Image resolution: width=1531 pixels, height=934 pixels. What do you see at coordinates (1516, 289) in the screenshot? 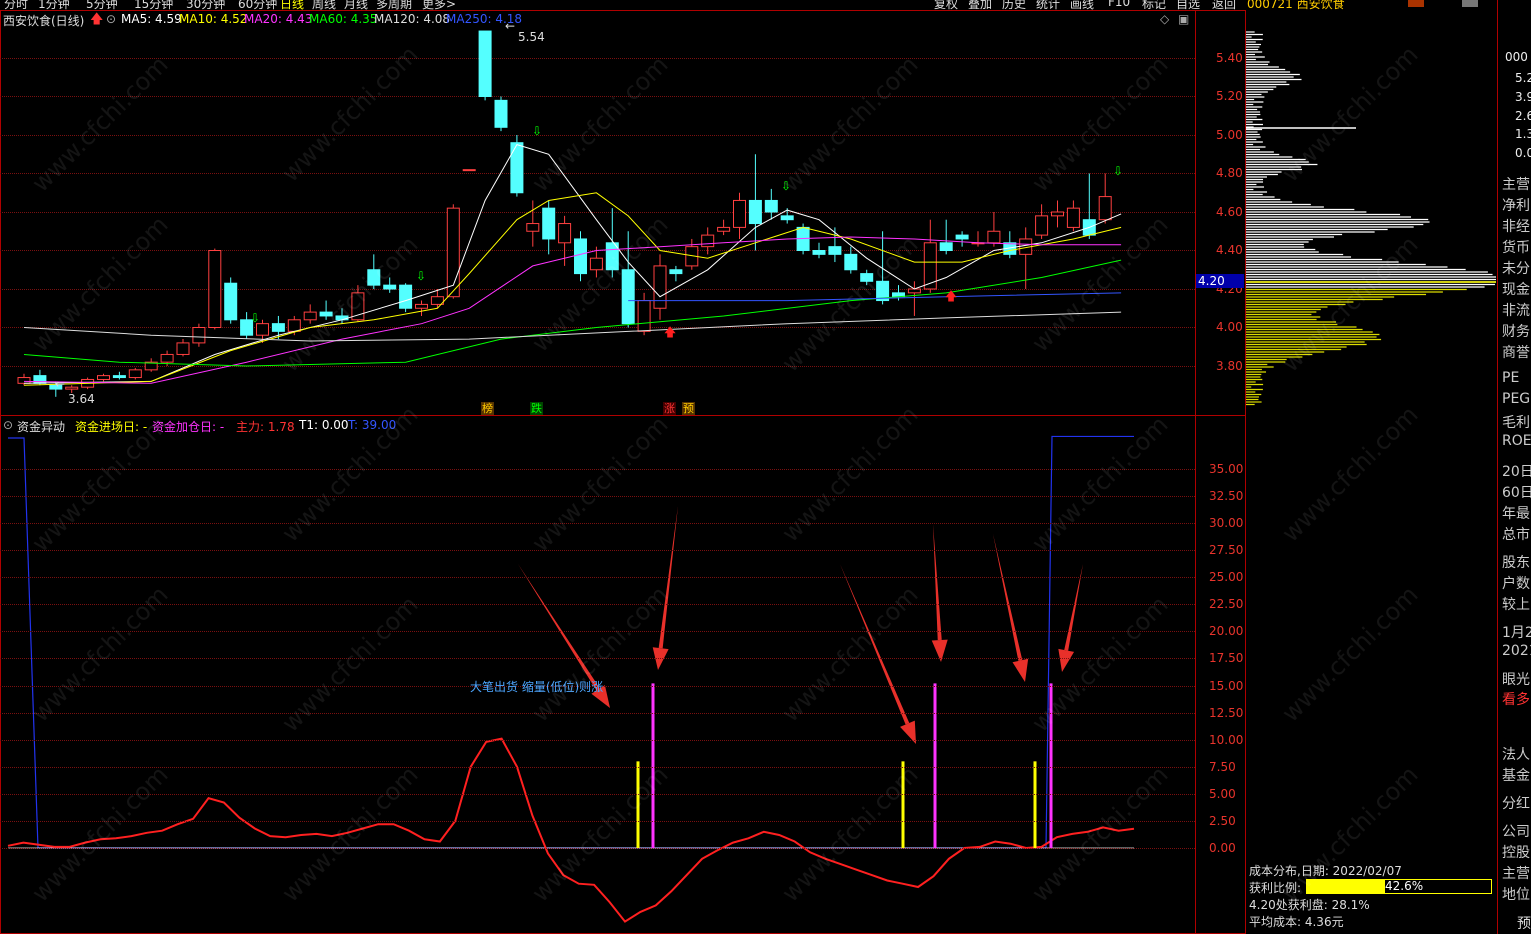
I see `sidebar-item: 现金` at bounding box center [1516, 289].